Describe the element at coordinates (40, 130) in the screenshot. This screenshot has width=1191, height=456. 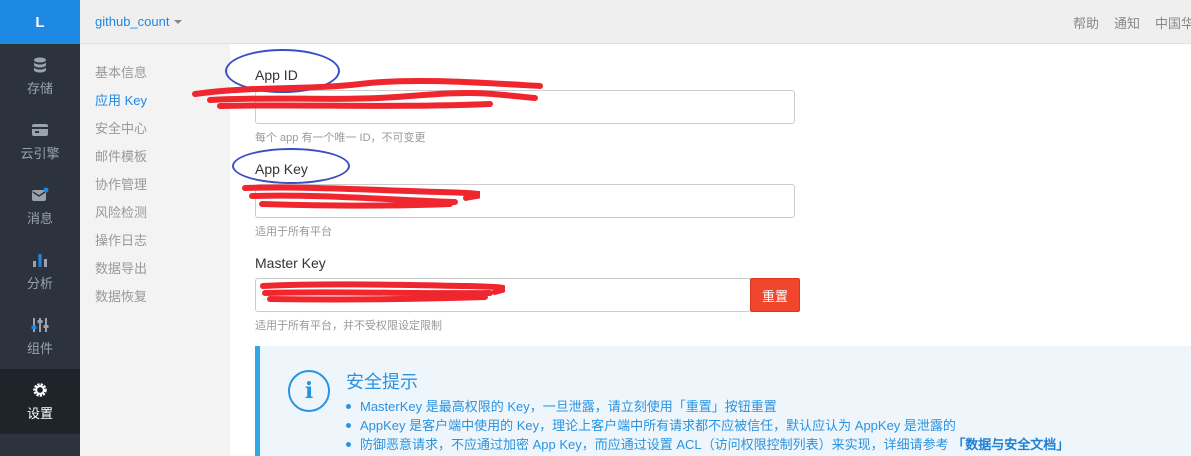
I see `cloud-engine-icon` at that location.